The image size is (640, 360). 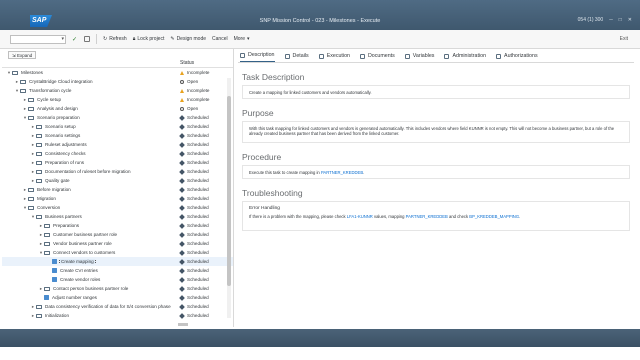 I want to click on tree-row: Create mapping Scheduled, so click(x=117, y=261).